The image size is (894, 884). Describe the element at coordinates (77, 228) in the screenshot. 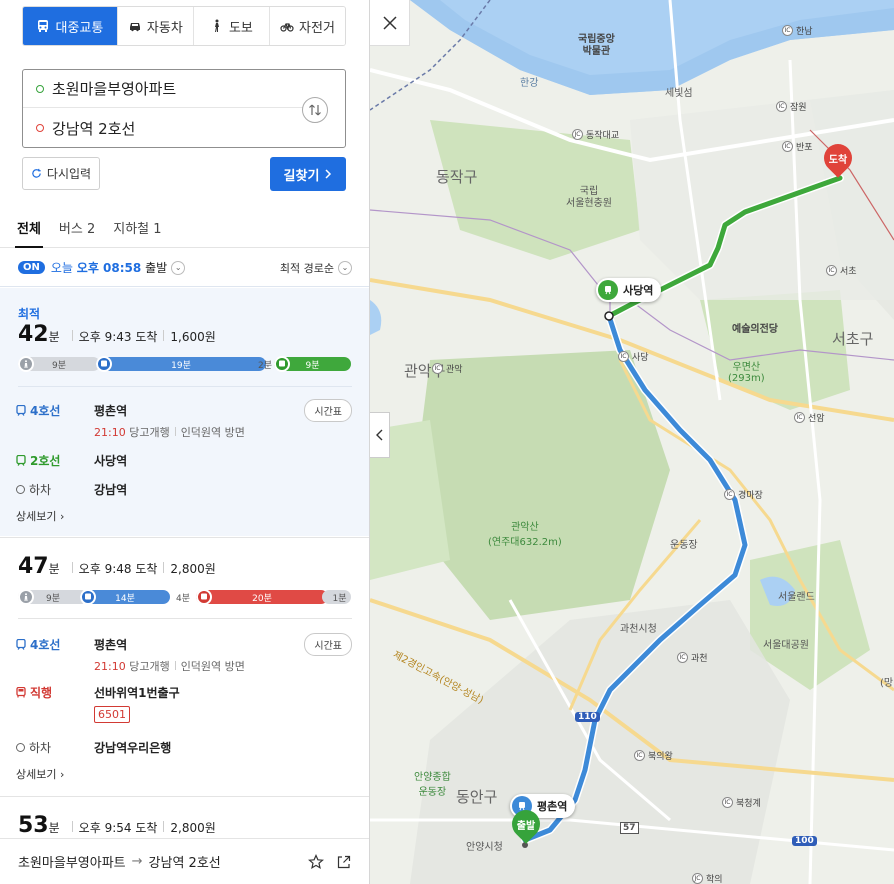

I see `tab-bus: 버스 2` at that location.